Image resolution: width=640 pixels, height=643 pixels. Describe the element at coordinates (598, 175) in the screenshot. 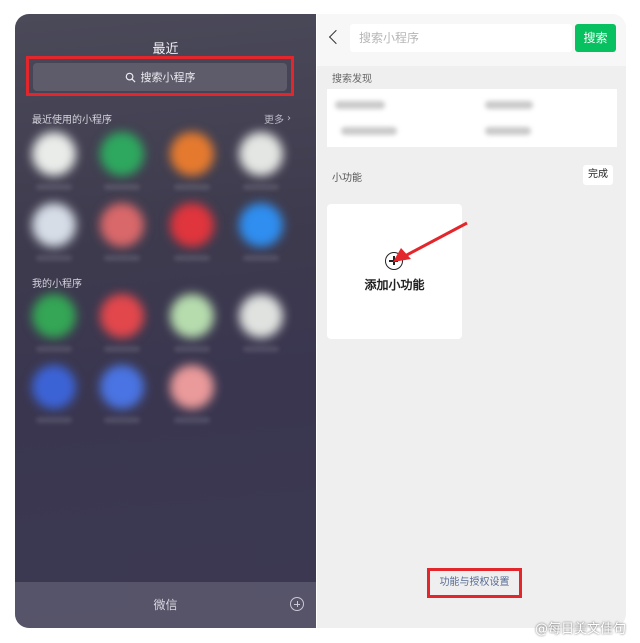

I see `done-button: 完成` at that location.